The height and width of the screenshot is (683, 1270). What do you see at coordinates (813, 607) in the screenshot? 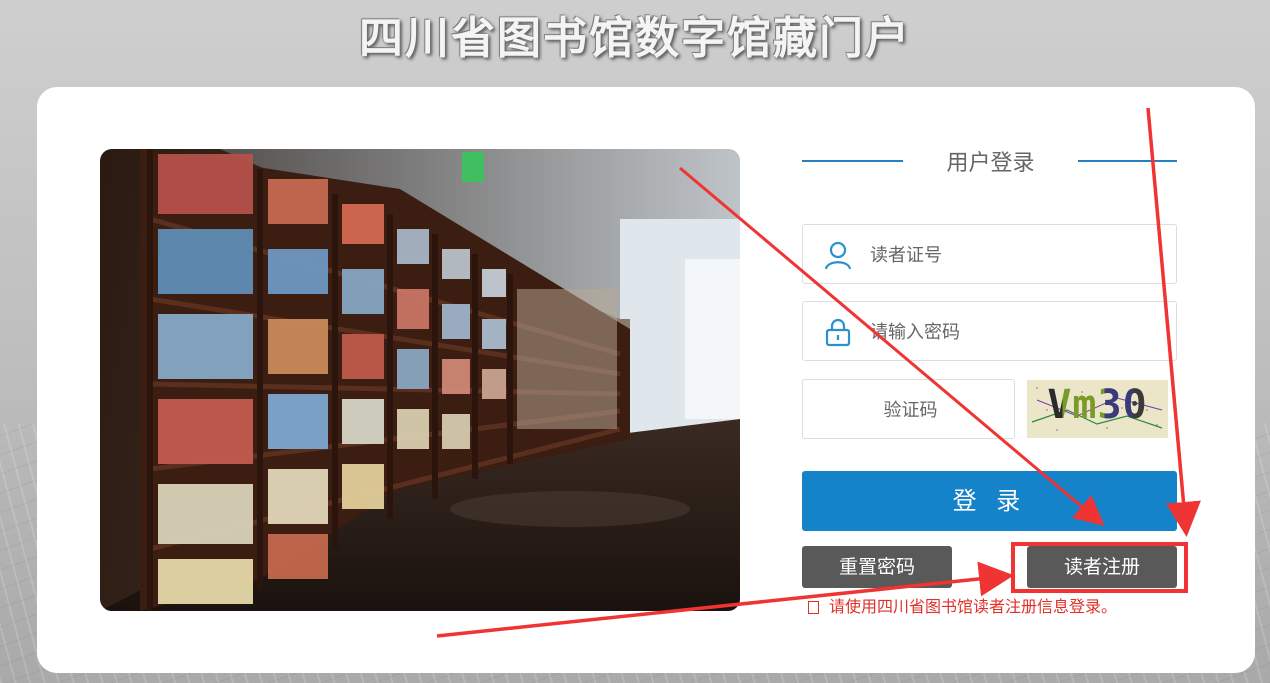
I see `notice-icon` at bounding box center [813, 607].